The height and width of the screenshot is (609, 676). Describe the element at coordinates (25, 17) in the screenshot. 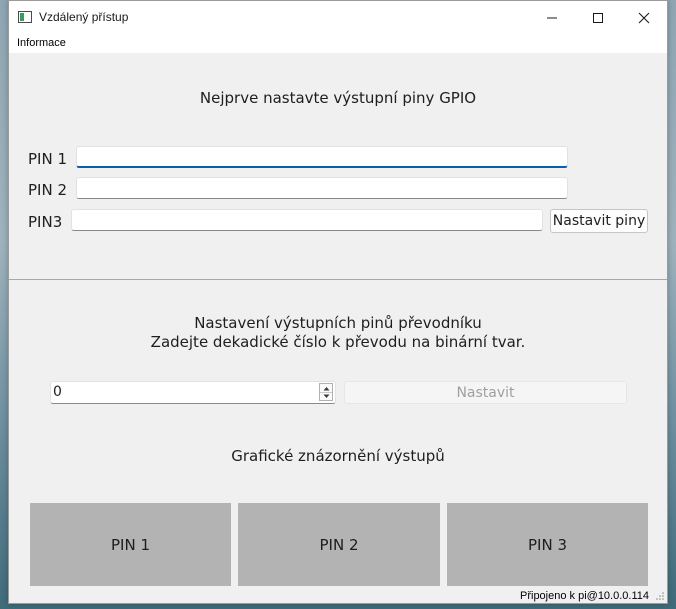

I see `app-window-icon` at that location.